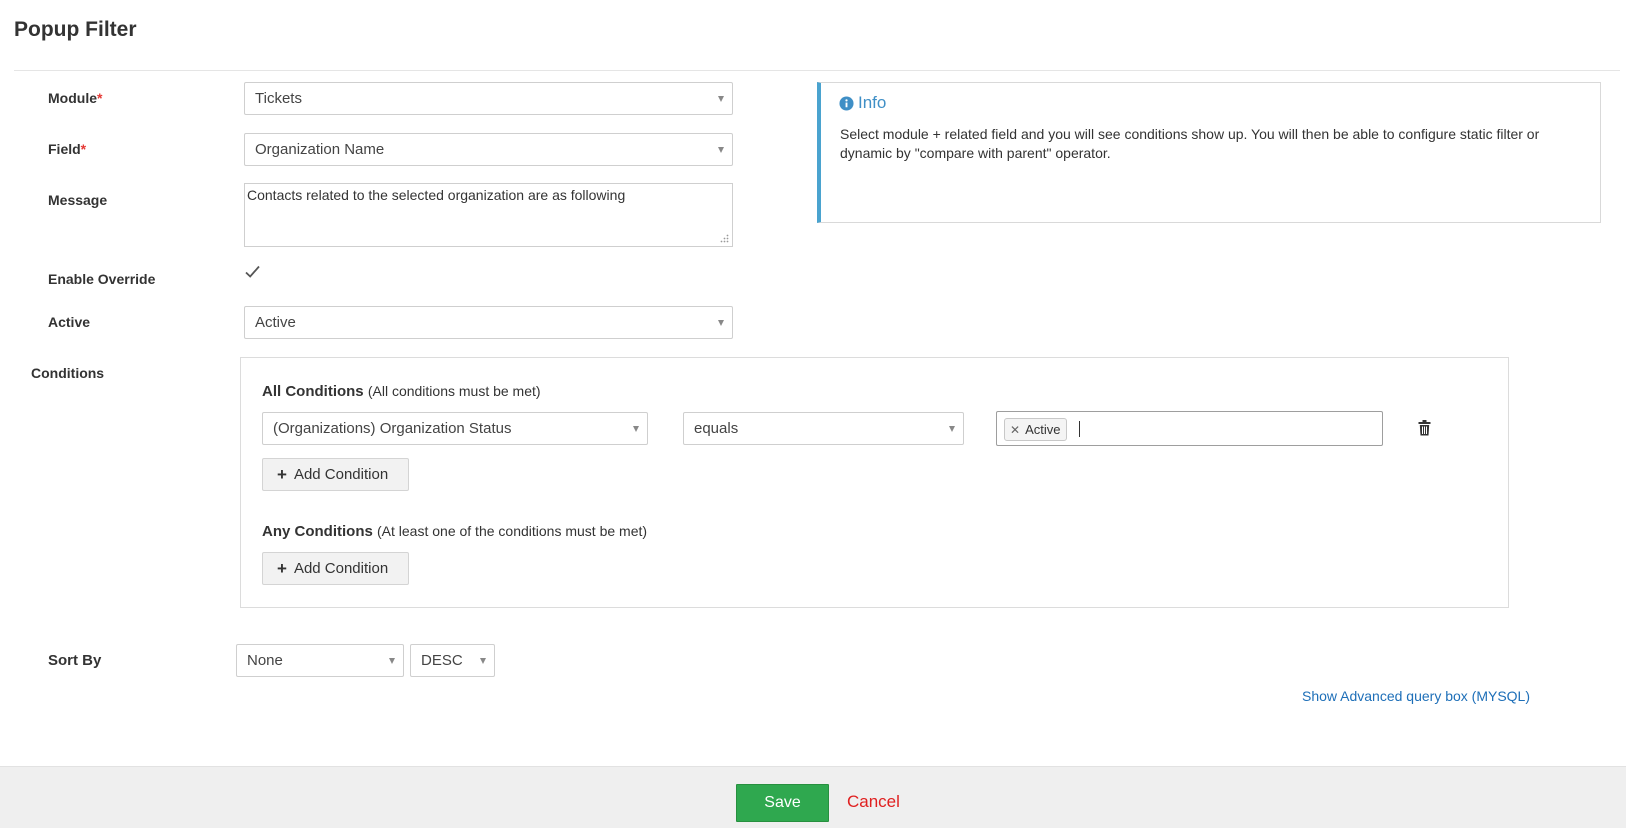 The height and width of the screenshot is (828, 1626). I want to click on all-conditions-title: All Conditions, so click(313, 391).